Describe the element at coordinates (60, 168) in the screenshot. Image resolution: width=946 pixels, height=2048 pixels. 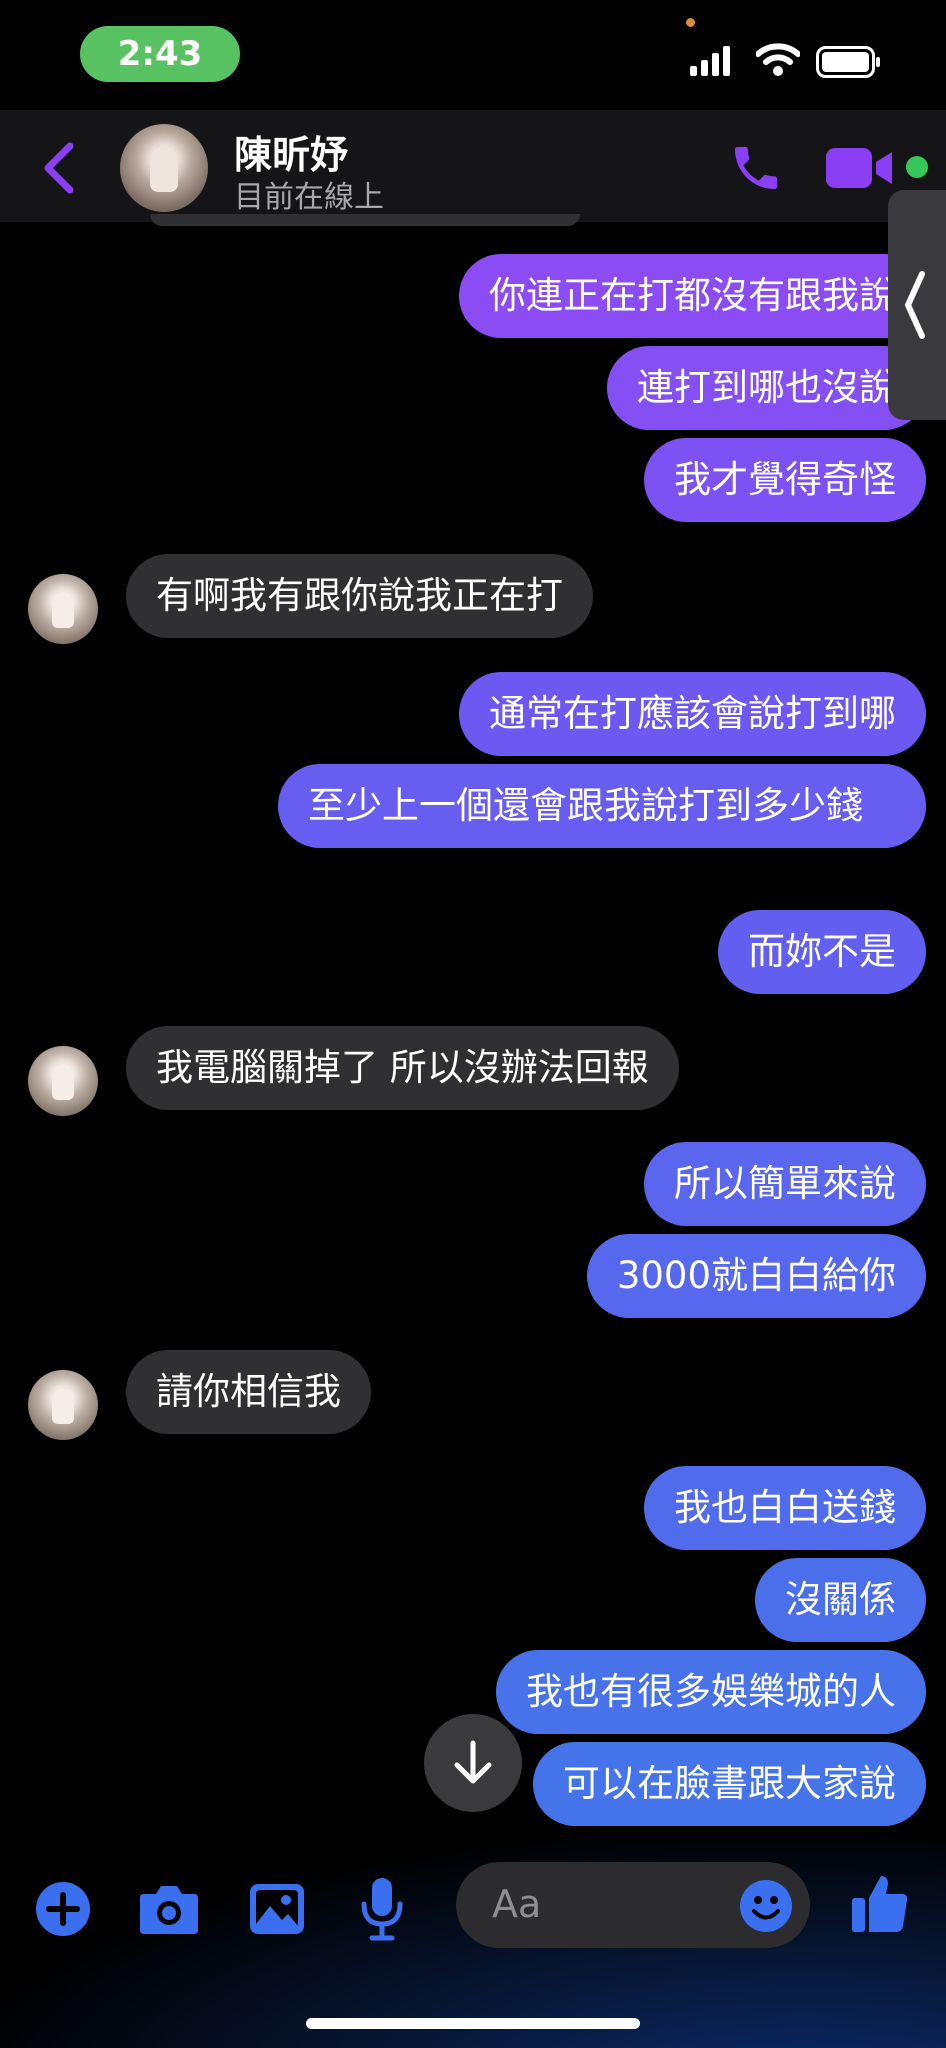
I see `back-icon` at that location.